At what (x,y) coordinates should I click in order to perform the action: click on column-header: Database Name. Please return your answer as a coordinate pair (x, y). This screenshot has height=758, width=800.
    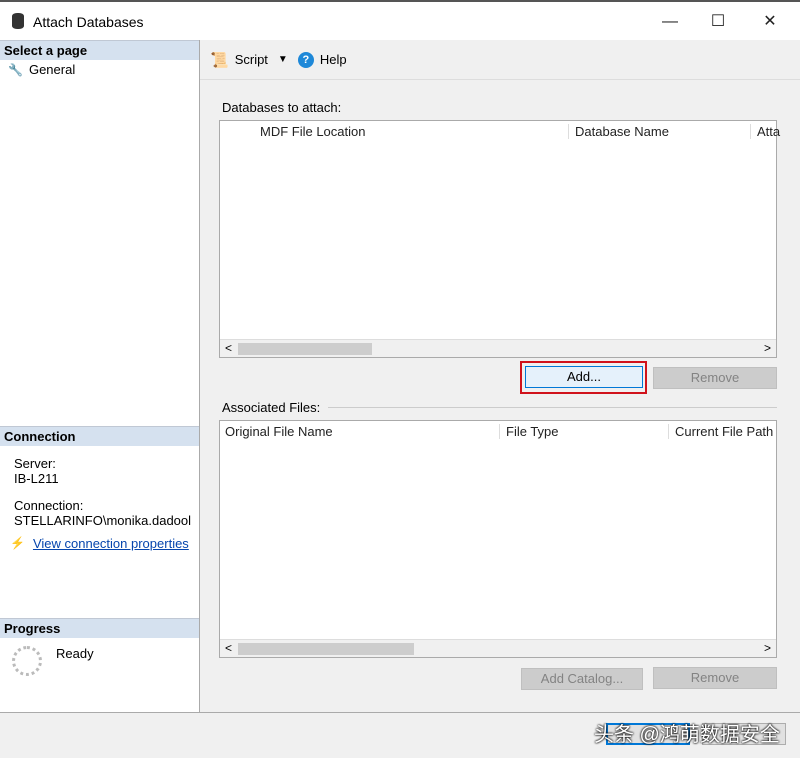
    Looking at the image, I should click on (618, 131).